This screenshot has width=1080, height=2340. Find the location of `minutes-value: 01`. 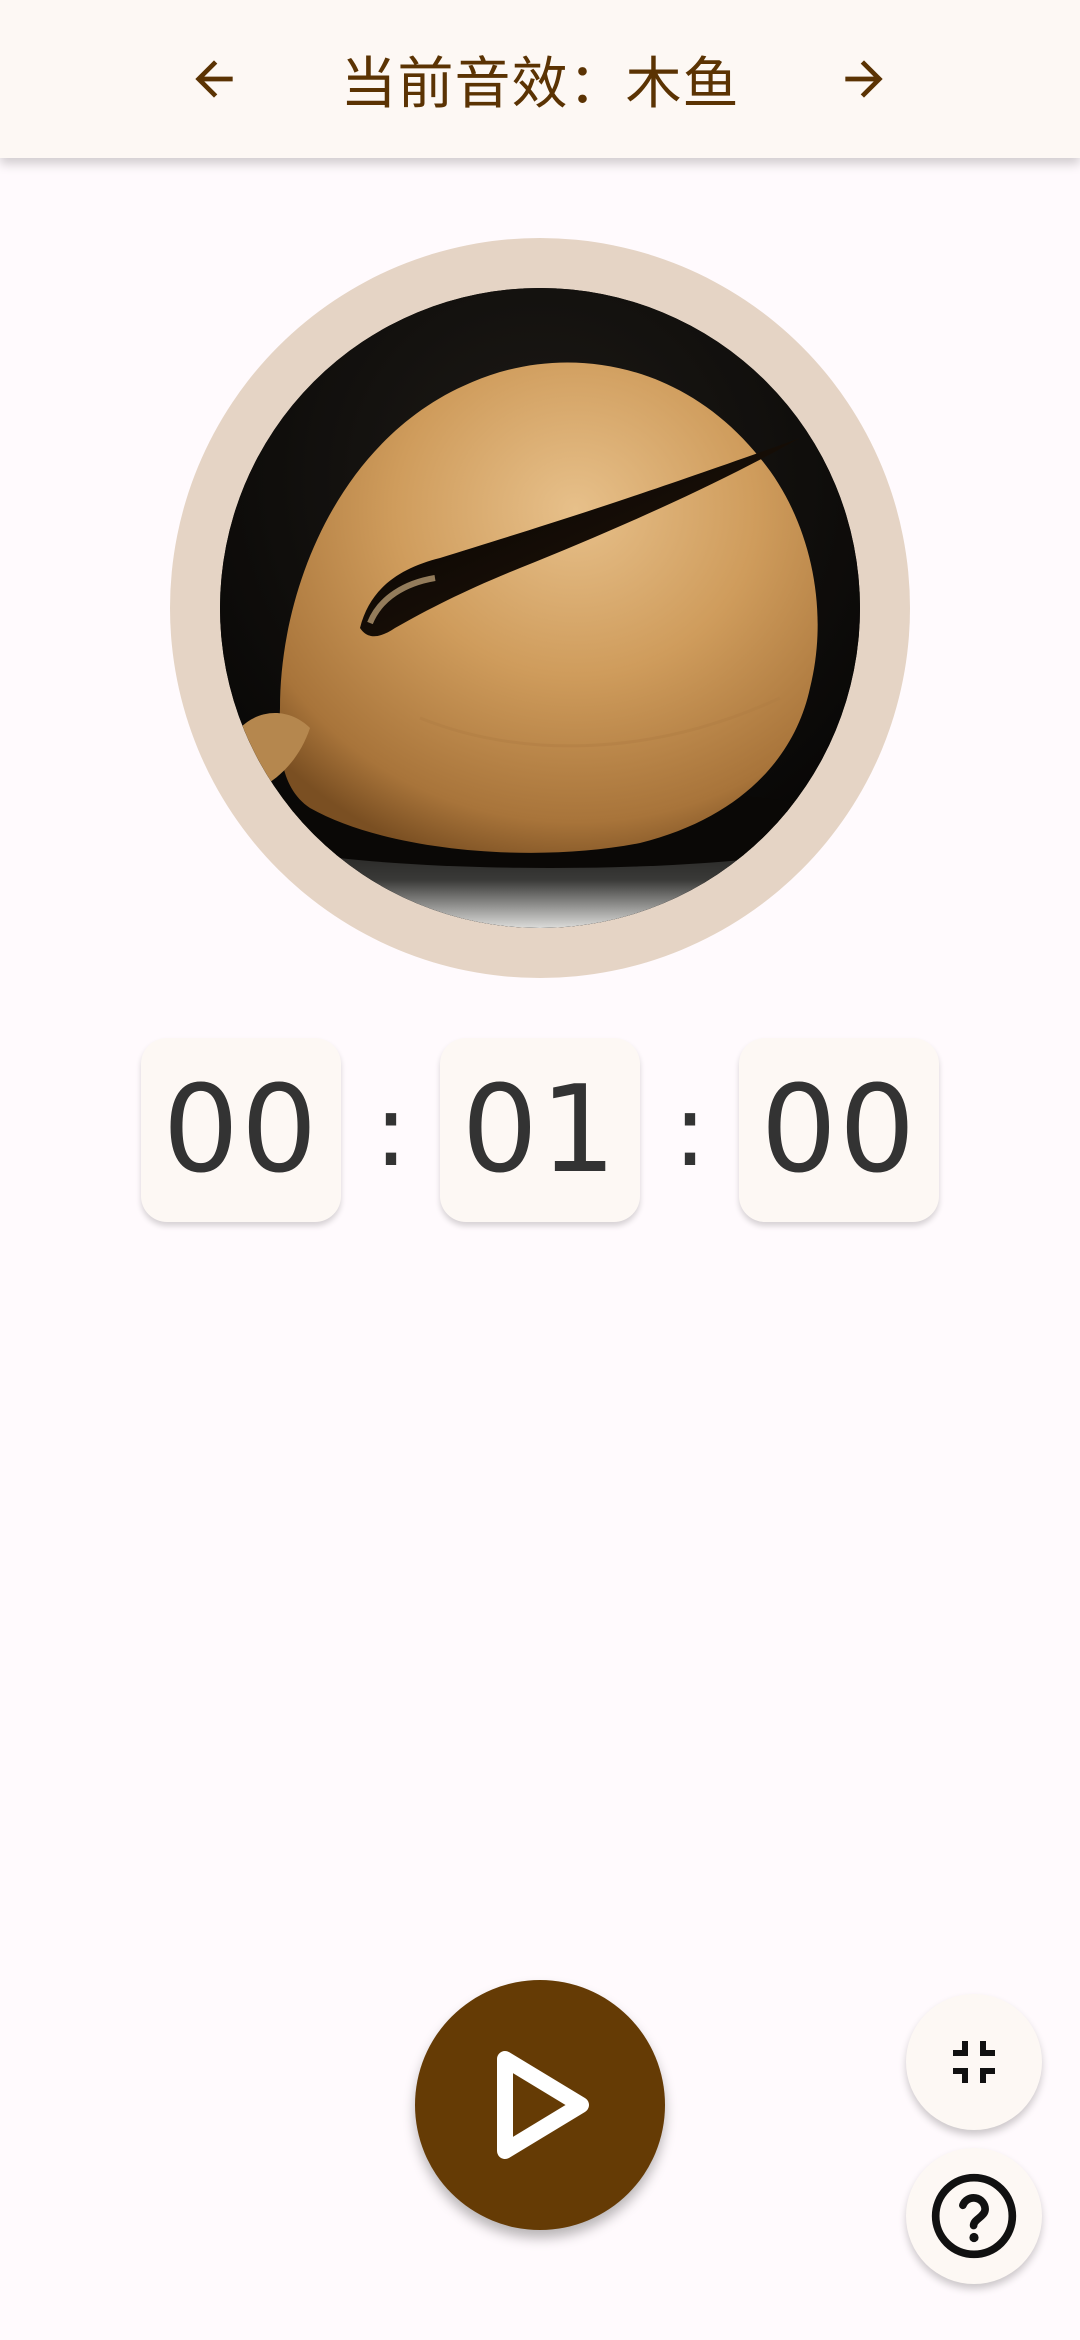

minutes-value: 01 is located at coordinates (540, 1130).